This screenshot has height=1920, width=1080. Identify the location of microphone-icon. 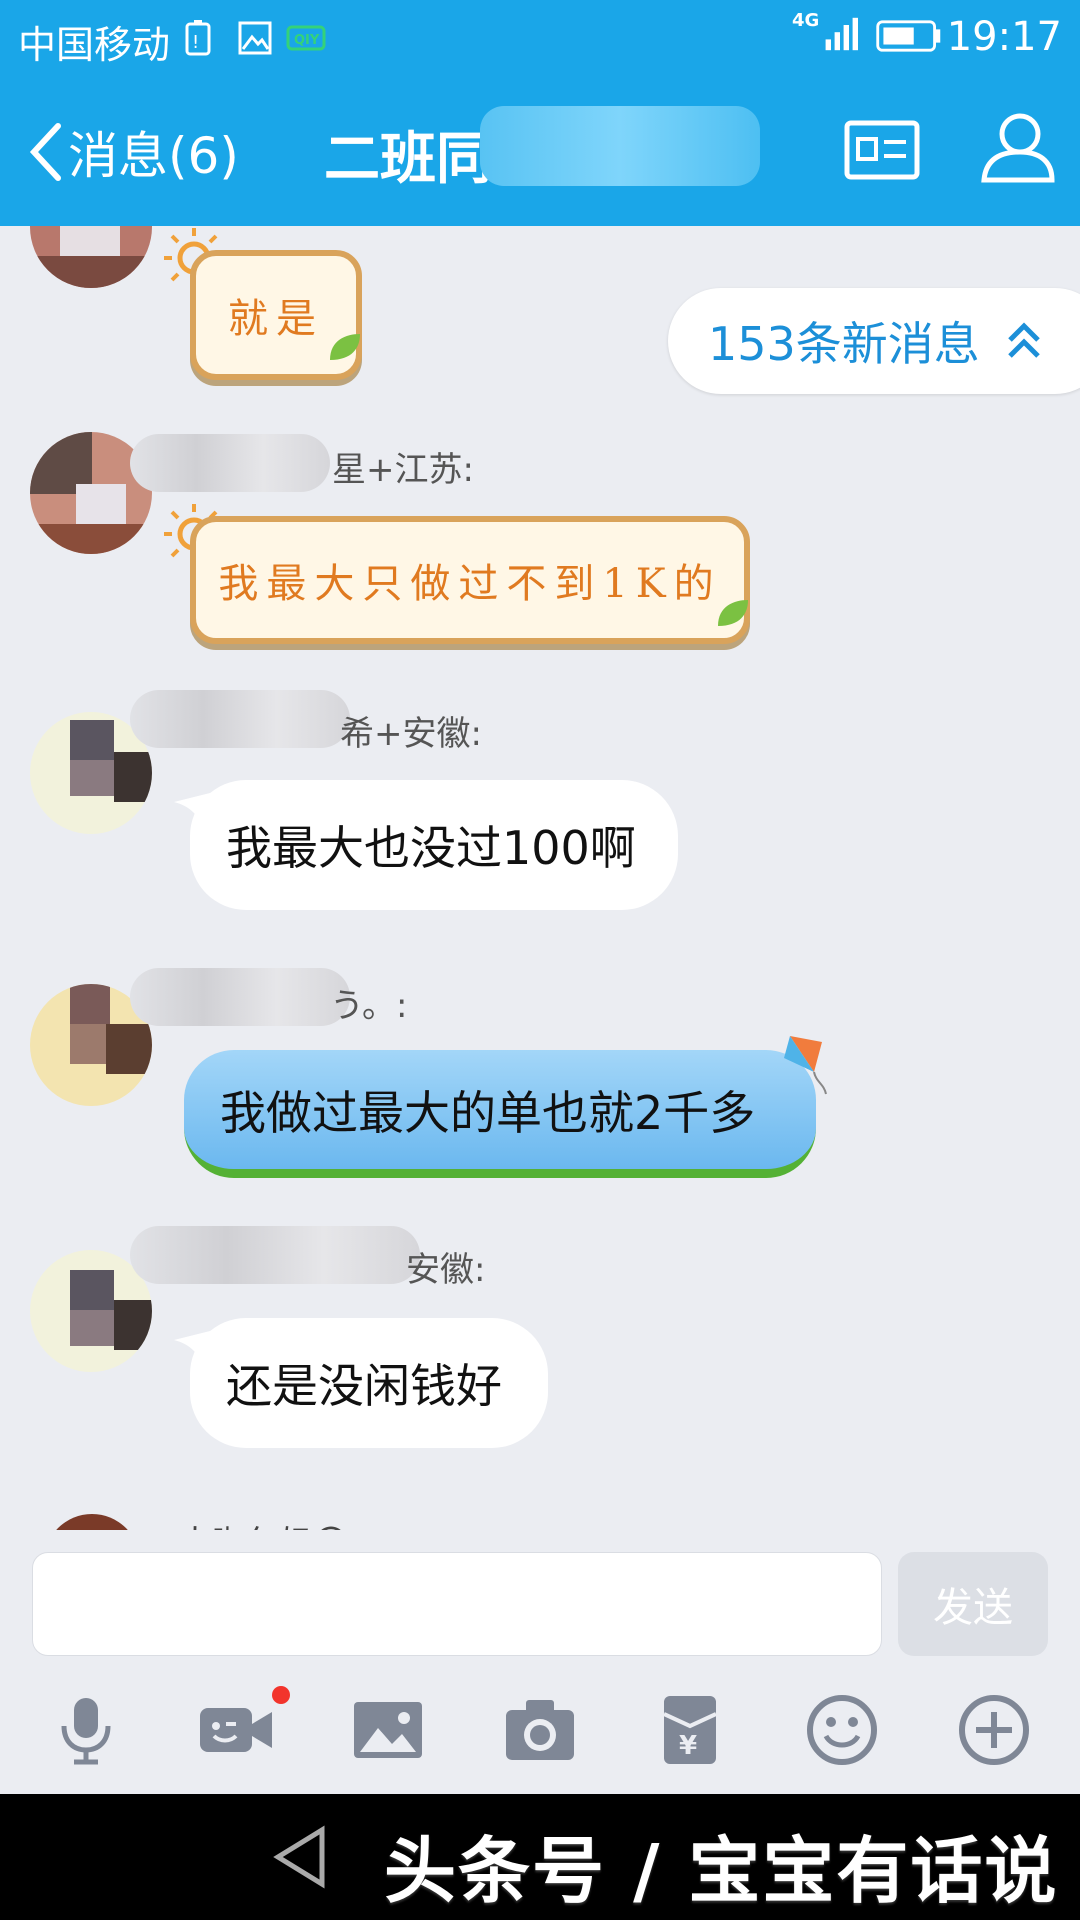
(86, 1731).